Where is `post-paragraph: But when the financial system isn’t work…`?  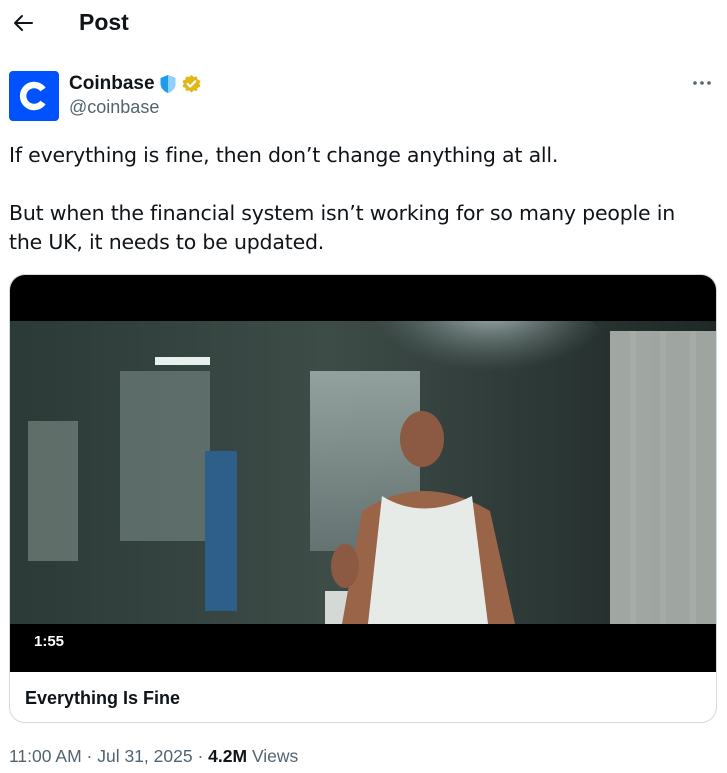 post-paragraph: But when the financial system isn’t work… is located at coordinates (342, 227).